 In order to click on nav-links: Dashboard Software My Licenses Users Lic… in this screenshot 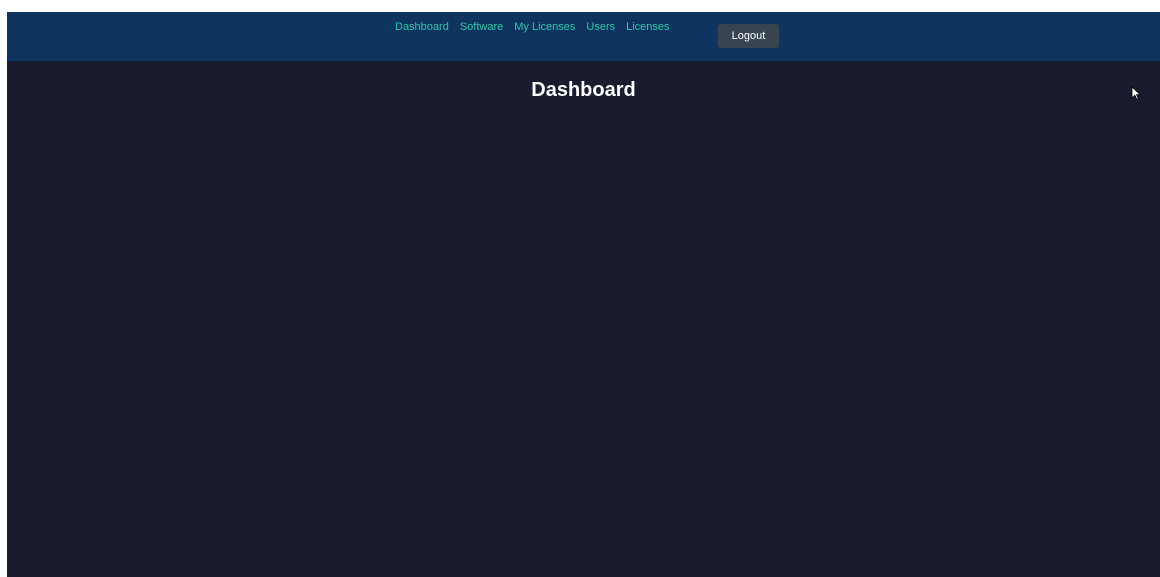, I will do `click(532, 27)`.